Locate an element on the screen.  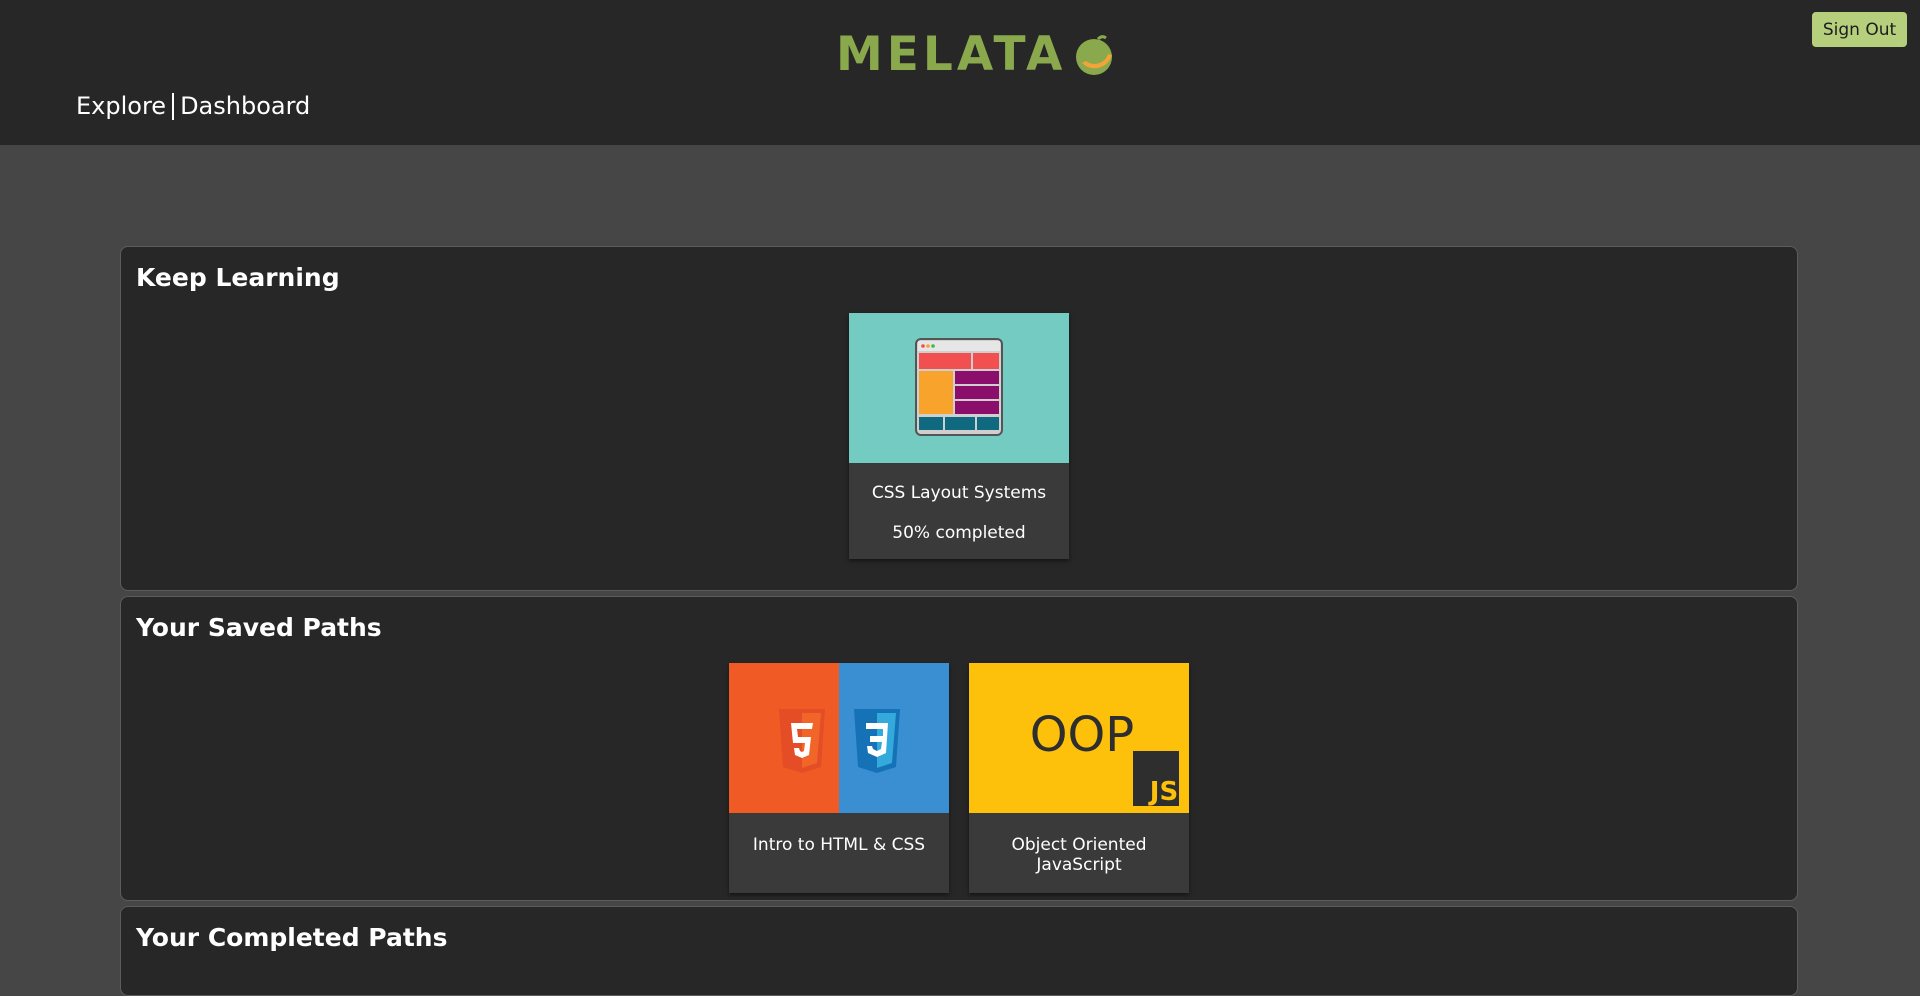
main-nav: Explore Dashboard is located at coordinates (193, 106).